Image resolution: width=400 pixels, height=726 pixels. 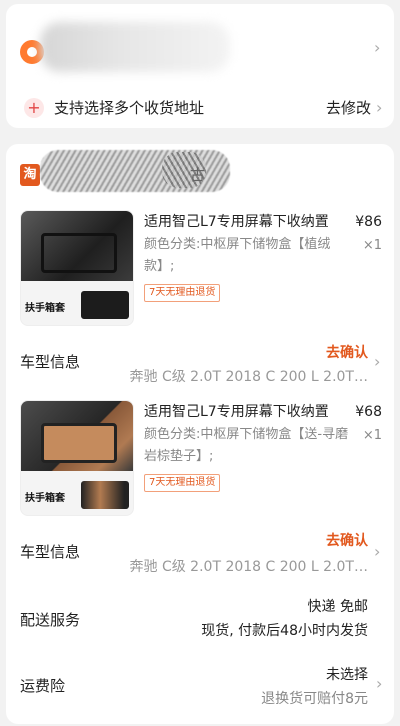 What do you see at coordinates (347, 674) in the screenshot?
I see `shipping-insurance-status: 未选择` at bounding box center [347, 674].